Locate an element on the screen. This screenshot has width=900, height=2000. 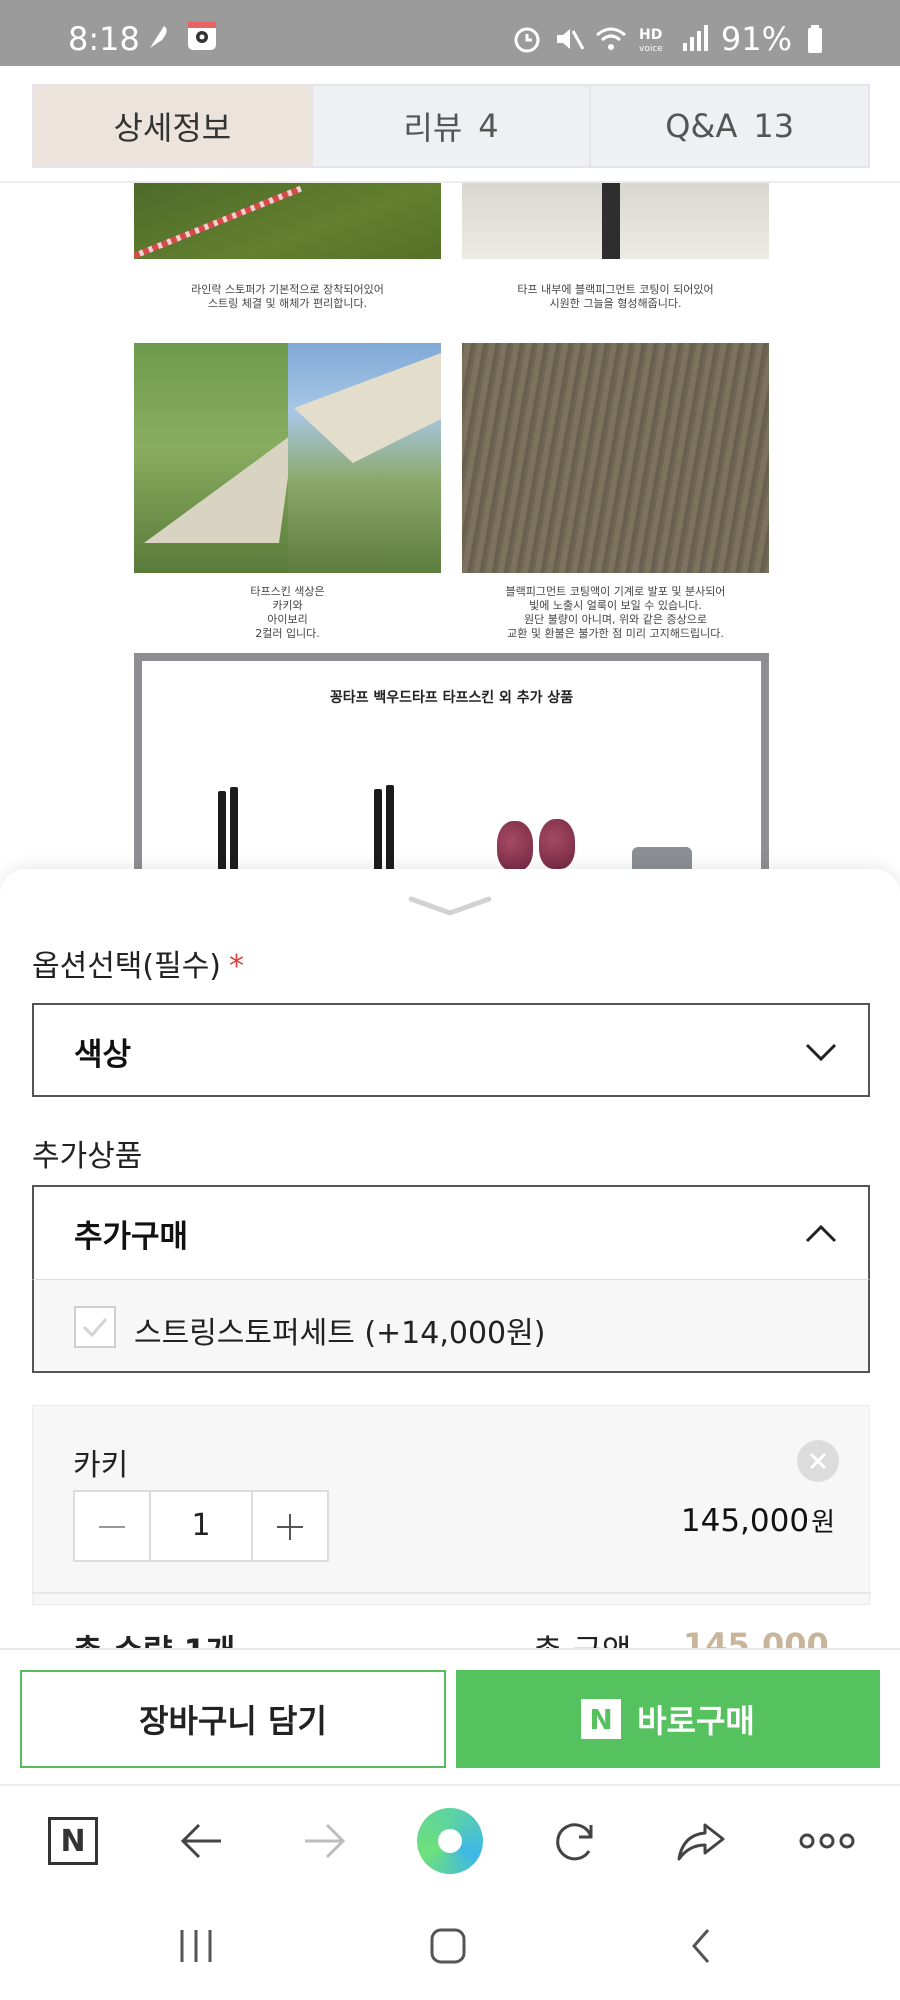
tab-label: Q&A is located at coordinates (701, 126).